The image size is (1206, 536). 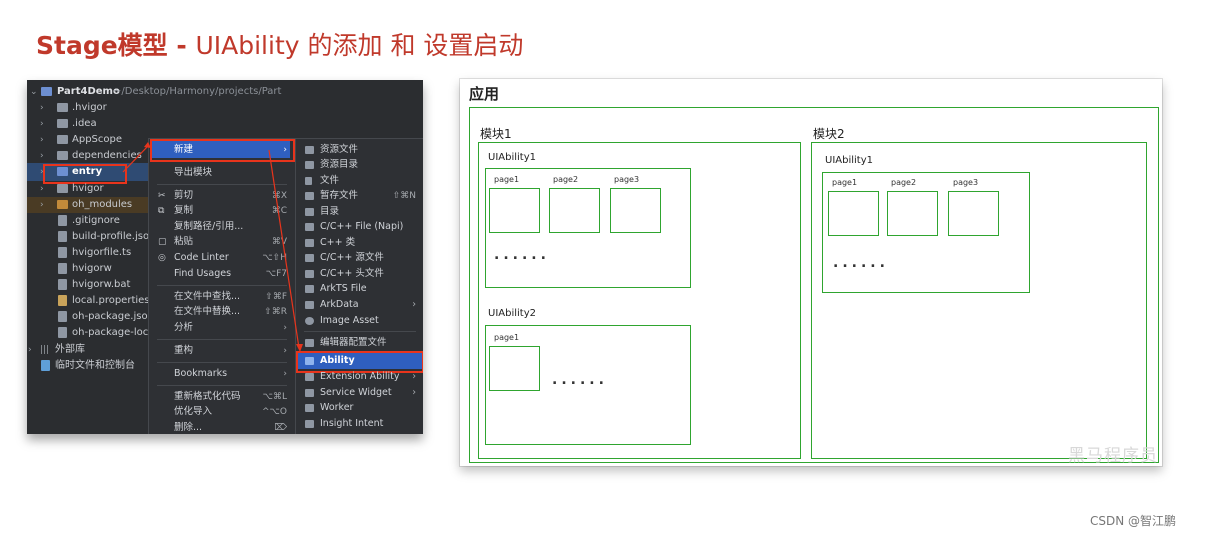 I want to click on title-prefix: Stage模型 -, so click(x=116, y=45).